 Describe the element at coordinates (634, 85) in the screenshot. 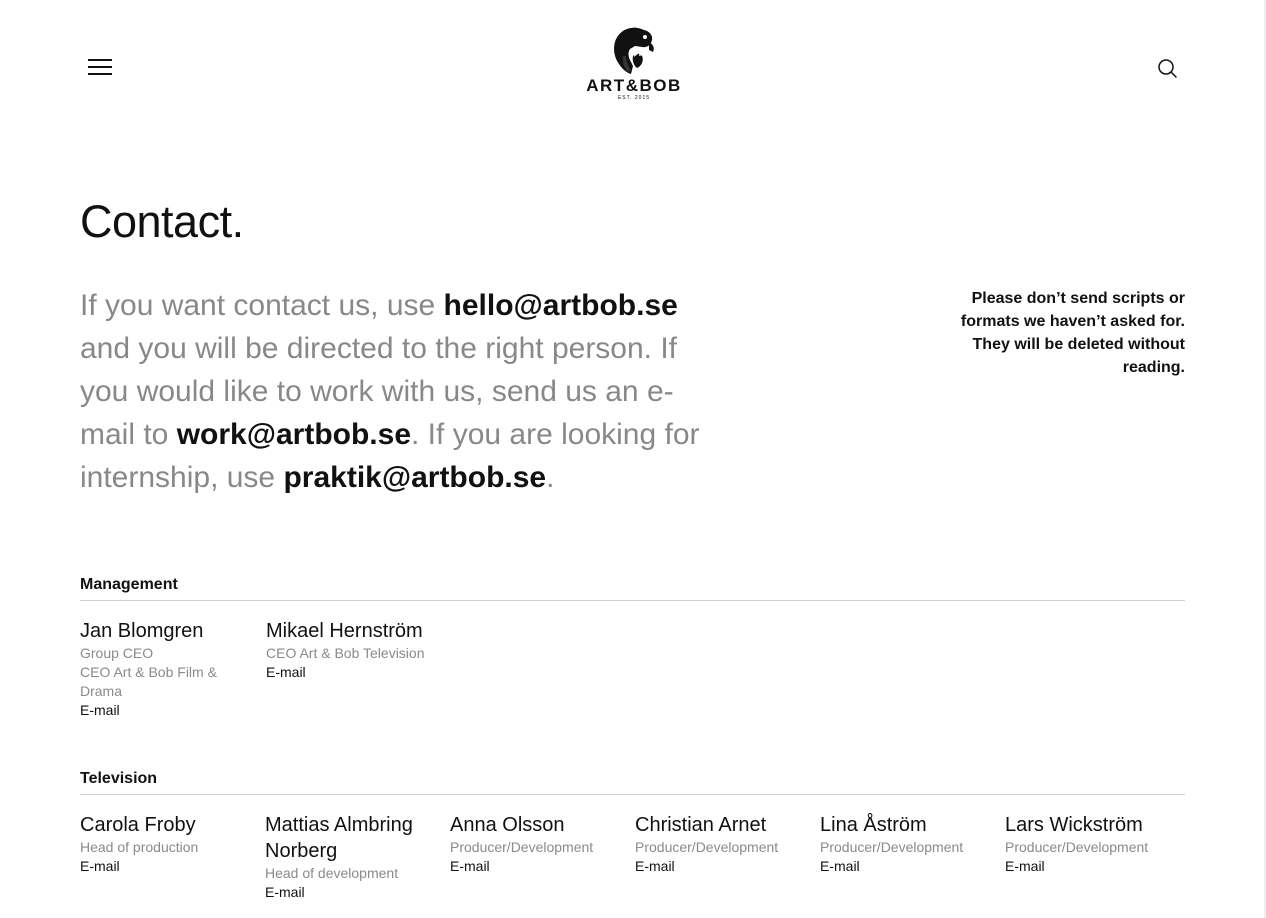

I see `logo-wordmark: ART&BOB` at that location.